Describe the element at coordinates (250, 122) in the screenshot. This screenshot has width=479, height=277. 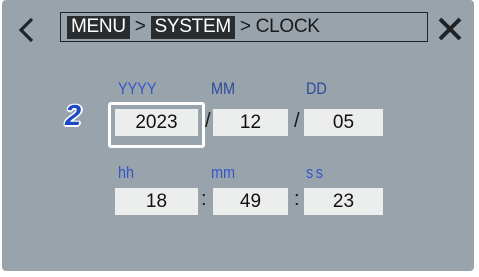
I see `month-field: 12` at that location.